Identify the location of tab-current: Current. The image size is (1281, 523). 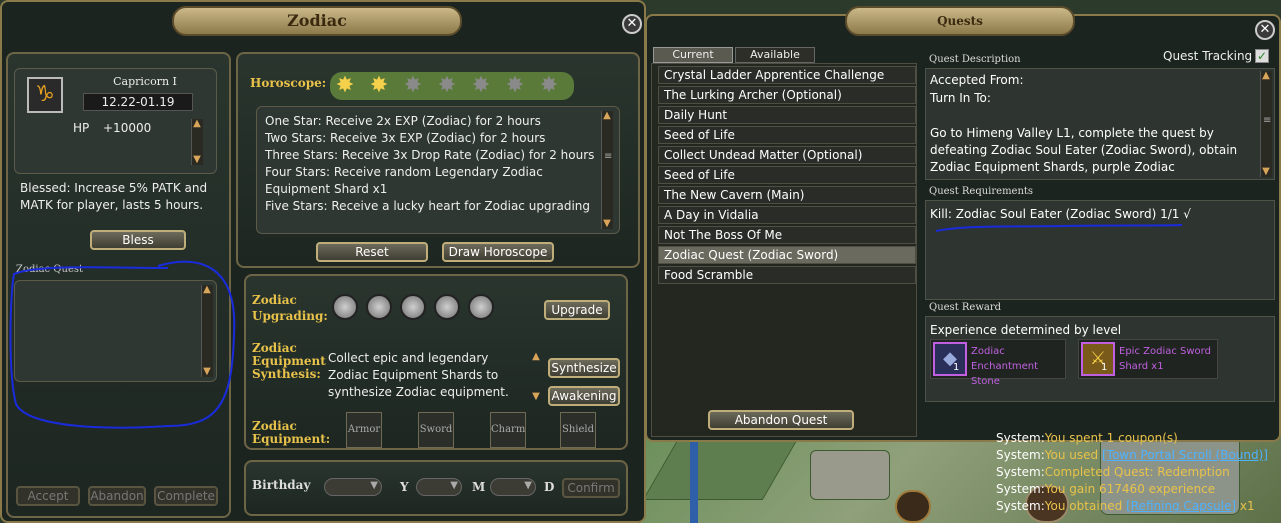
(693, 55).